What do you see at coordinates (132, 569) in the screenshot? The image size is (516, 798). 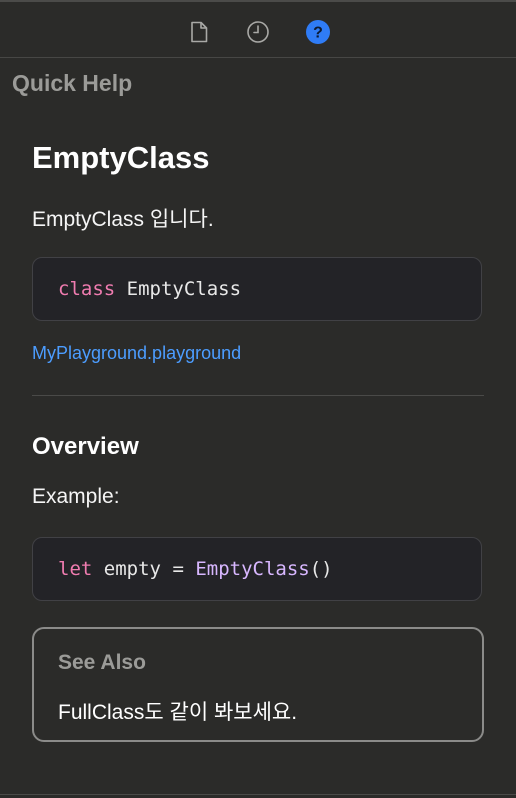 I see `example-variable: empty` at bounding box center [132, 569].